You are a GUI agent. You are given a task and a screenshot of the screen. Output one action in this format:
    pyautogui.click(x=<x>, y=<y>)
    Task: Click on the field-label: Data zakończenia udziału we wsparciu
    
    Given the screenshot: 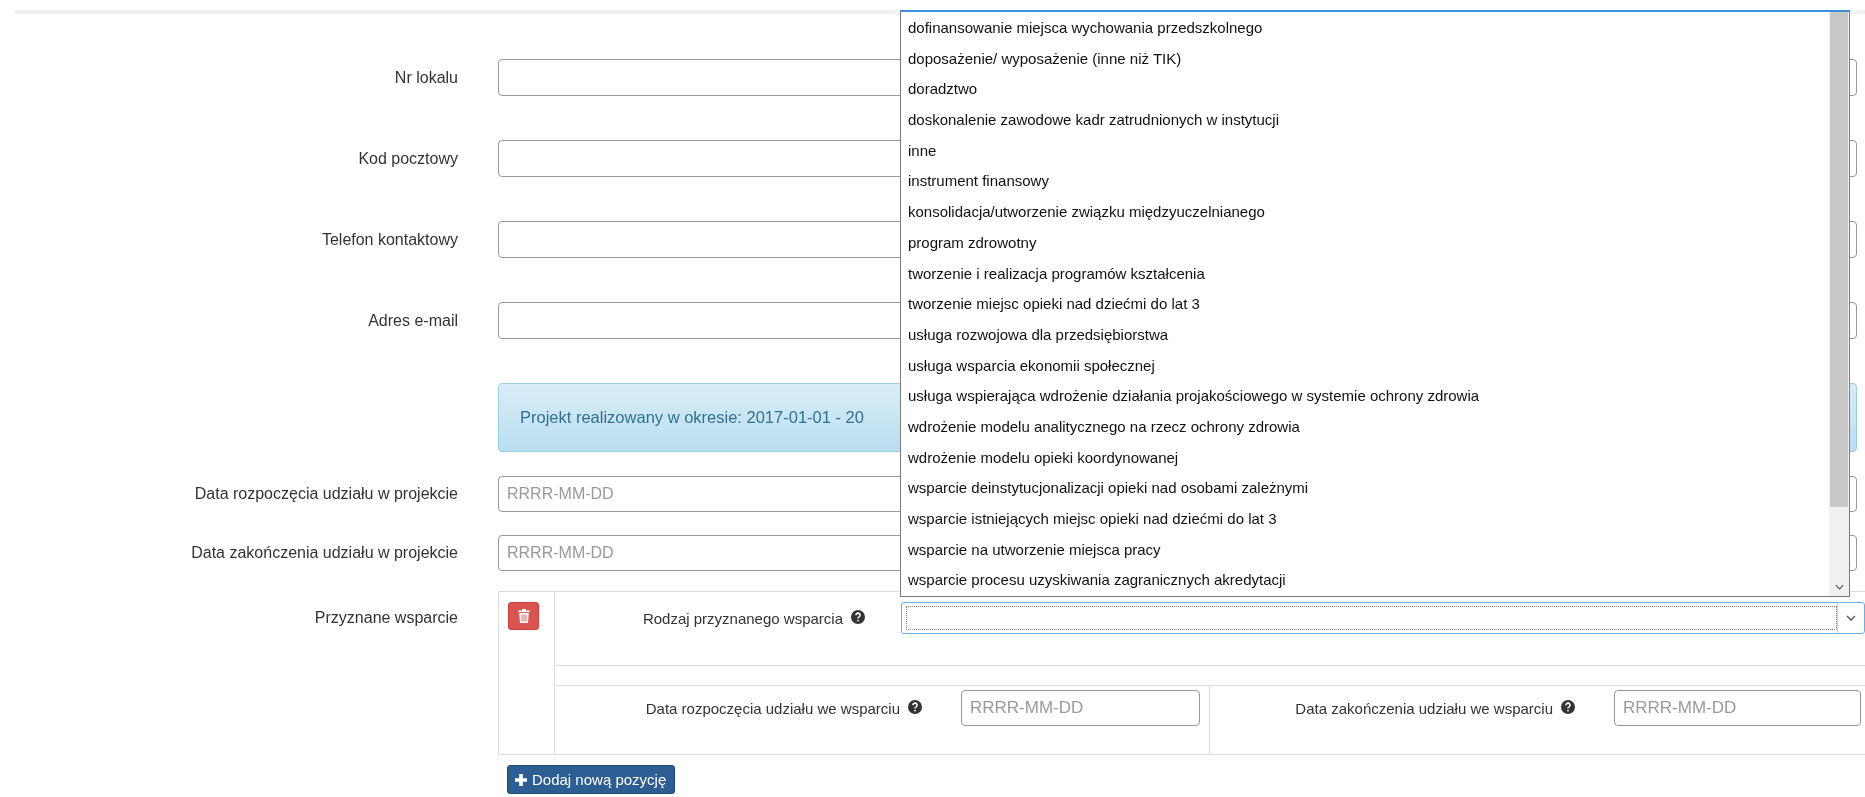 What is the action you would take?
    pyautogui.click(x=1424, y=708)
    